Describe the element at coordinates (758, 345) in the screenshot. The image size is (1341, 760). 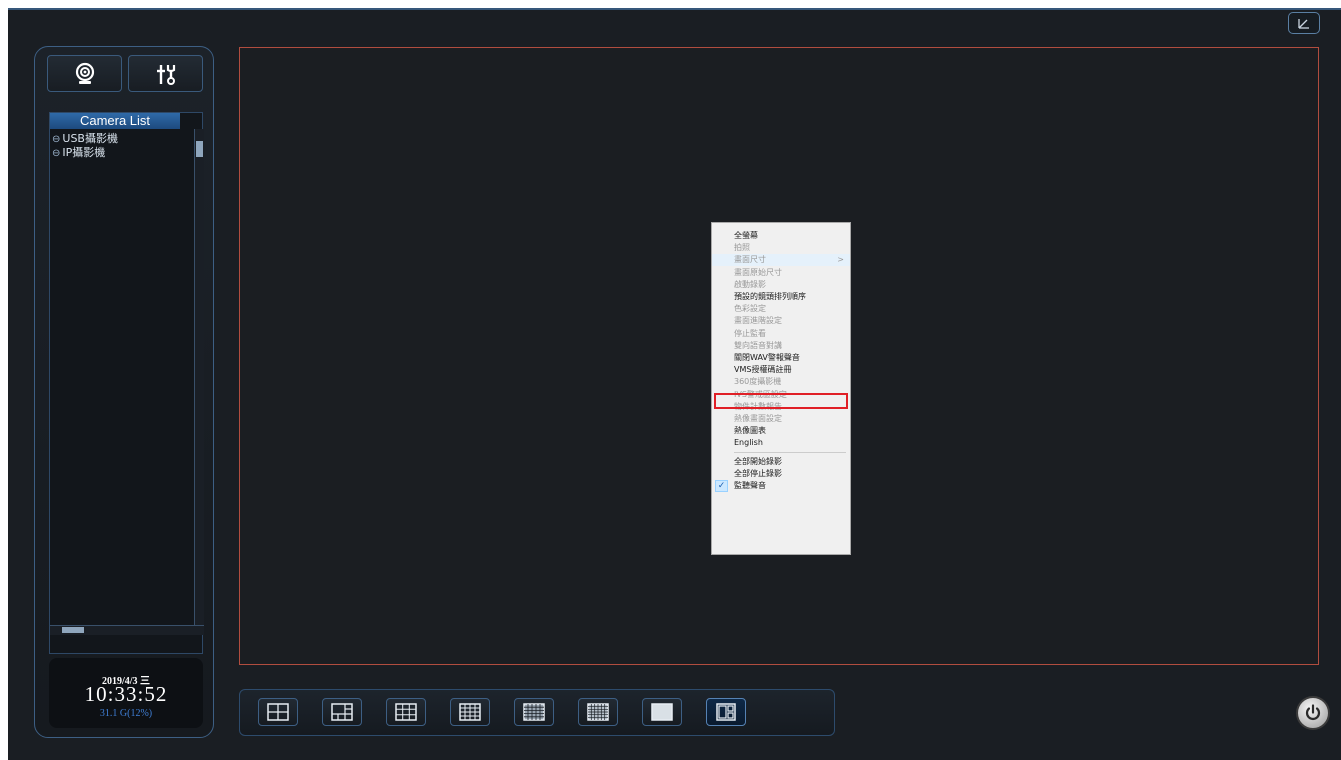
I see `menu-item-label: 雙向語音對講` at that location.